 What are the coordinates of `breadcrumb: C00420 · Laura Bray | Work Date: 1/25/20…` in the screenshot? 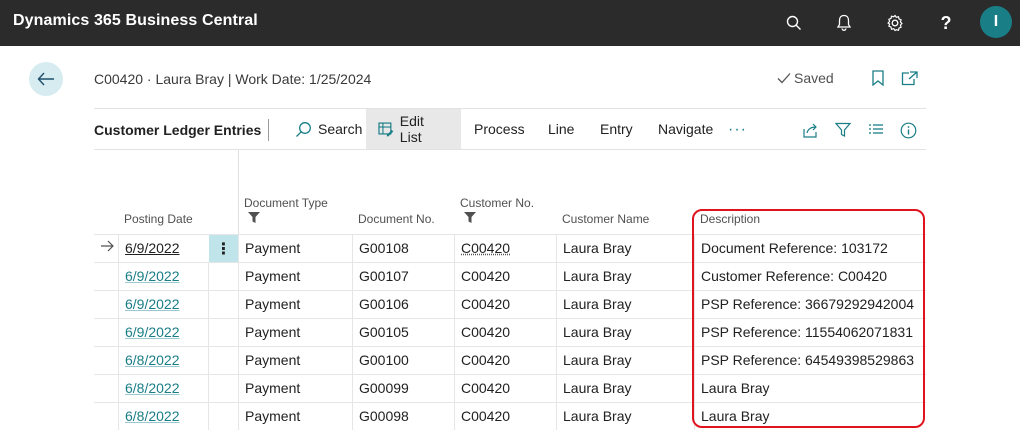 It's located at (233, 79).